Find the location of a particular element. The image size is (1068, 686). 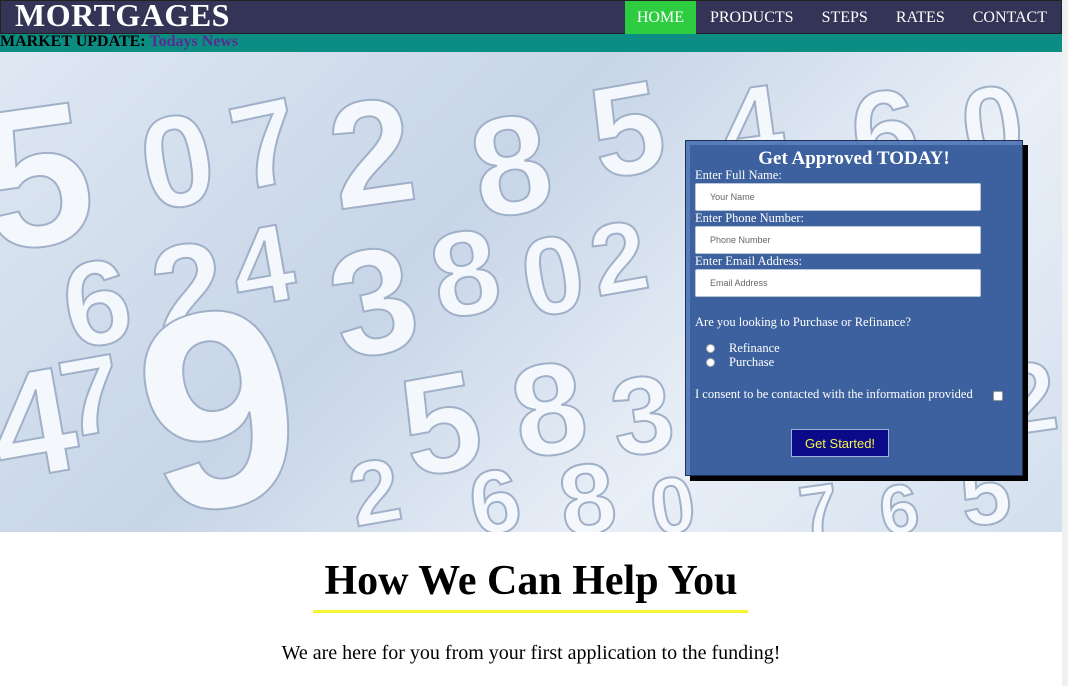

svg-text: 7 is located at coordinates (265, 144).